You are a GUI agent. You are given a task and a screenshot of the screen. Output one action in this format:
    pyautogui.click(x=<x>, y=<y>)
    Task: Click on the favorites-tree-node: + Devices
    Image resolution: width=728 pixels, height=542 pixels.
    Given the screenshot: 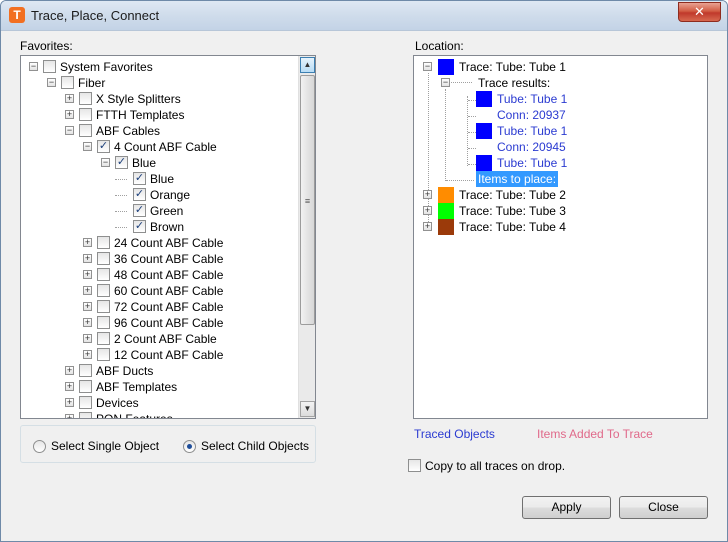 What is the action you would take?
    pyautogui.click(x=160, y=403)
    